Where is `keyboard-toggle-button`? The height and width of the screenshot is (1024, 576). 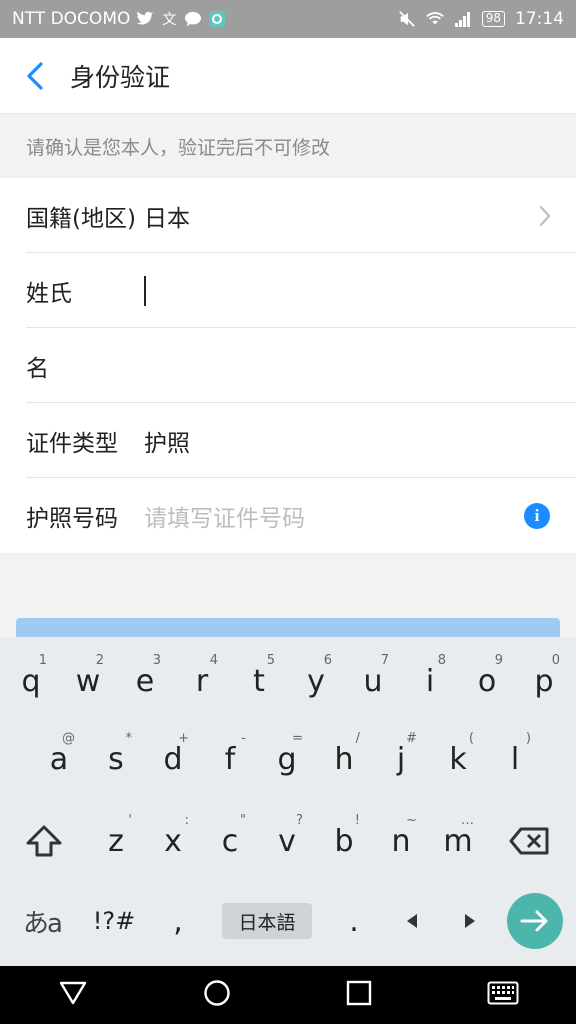 keyboard-toggle-button is located at coordinates (503, 995).